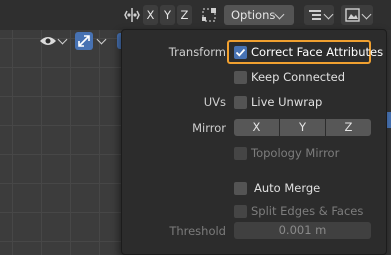  I want to click on threshold-field: 0.001 m, so click(302, 230).